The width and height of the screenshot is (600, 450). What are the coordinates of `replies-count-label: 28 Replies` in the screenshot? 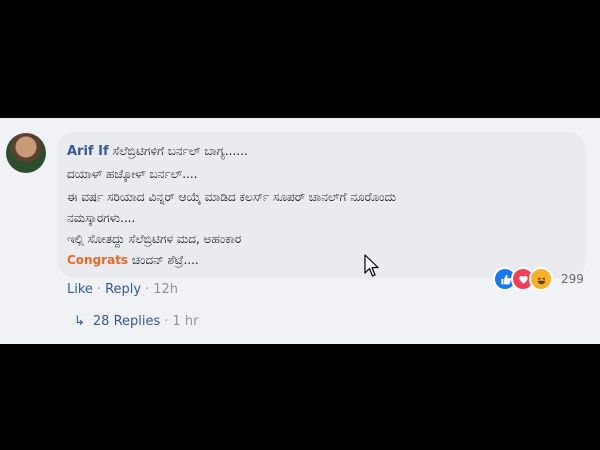 It's located at (126, 321).